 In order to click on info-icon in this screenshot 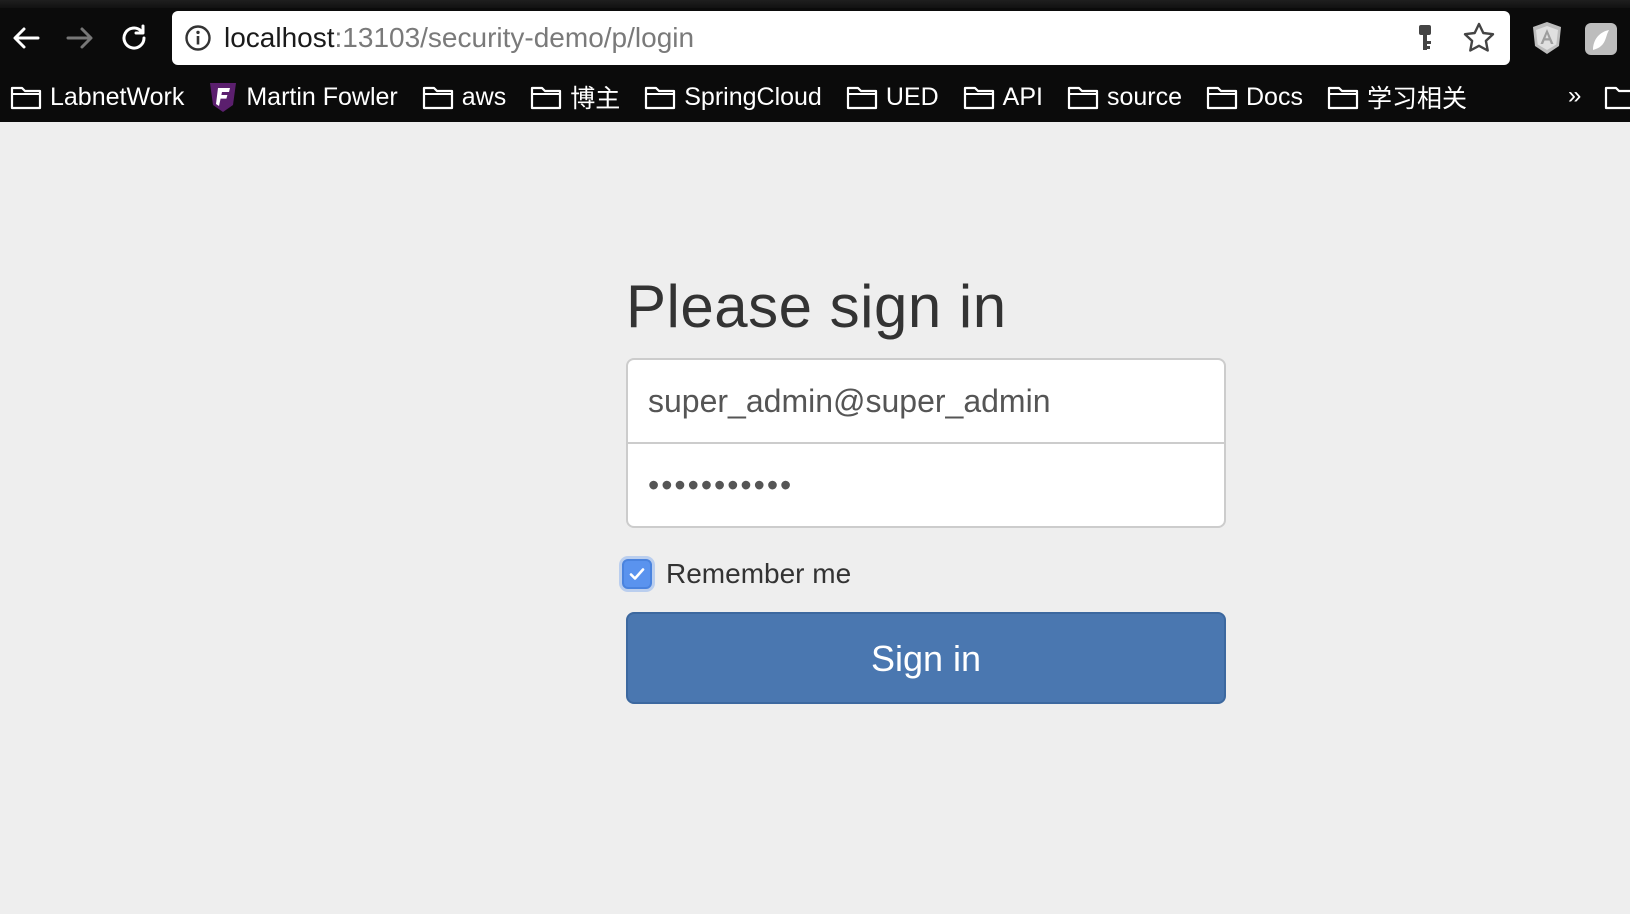, I will do `click(198, 38)`.